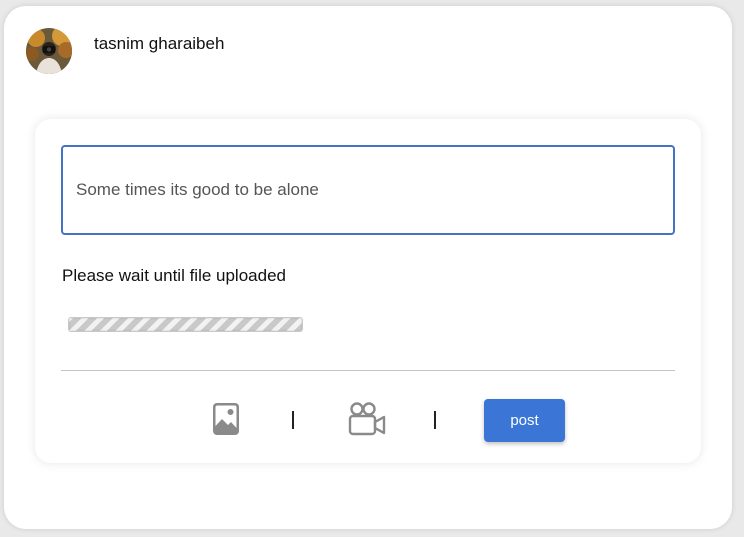 The image size is (744, 537). I want to click on user-avatar, so click(49, 51).